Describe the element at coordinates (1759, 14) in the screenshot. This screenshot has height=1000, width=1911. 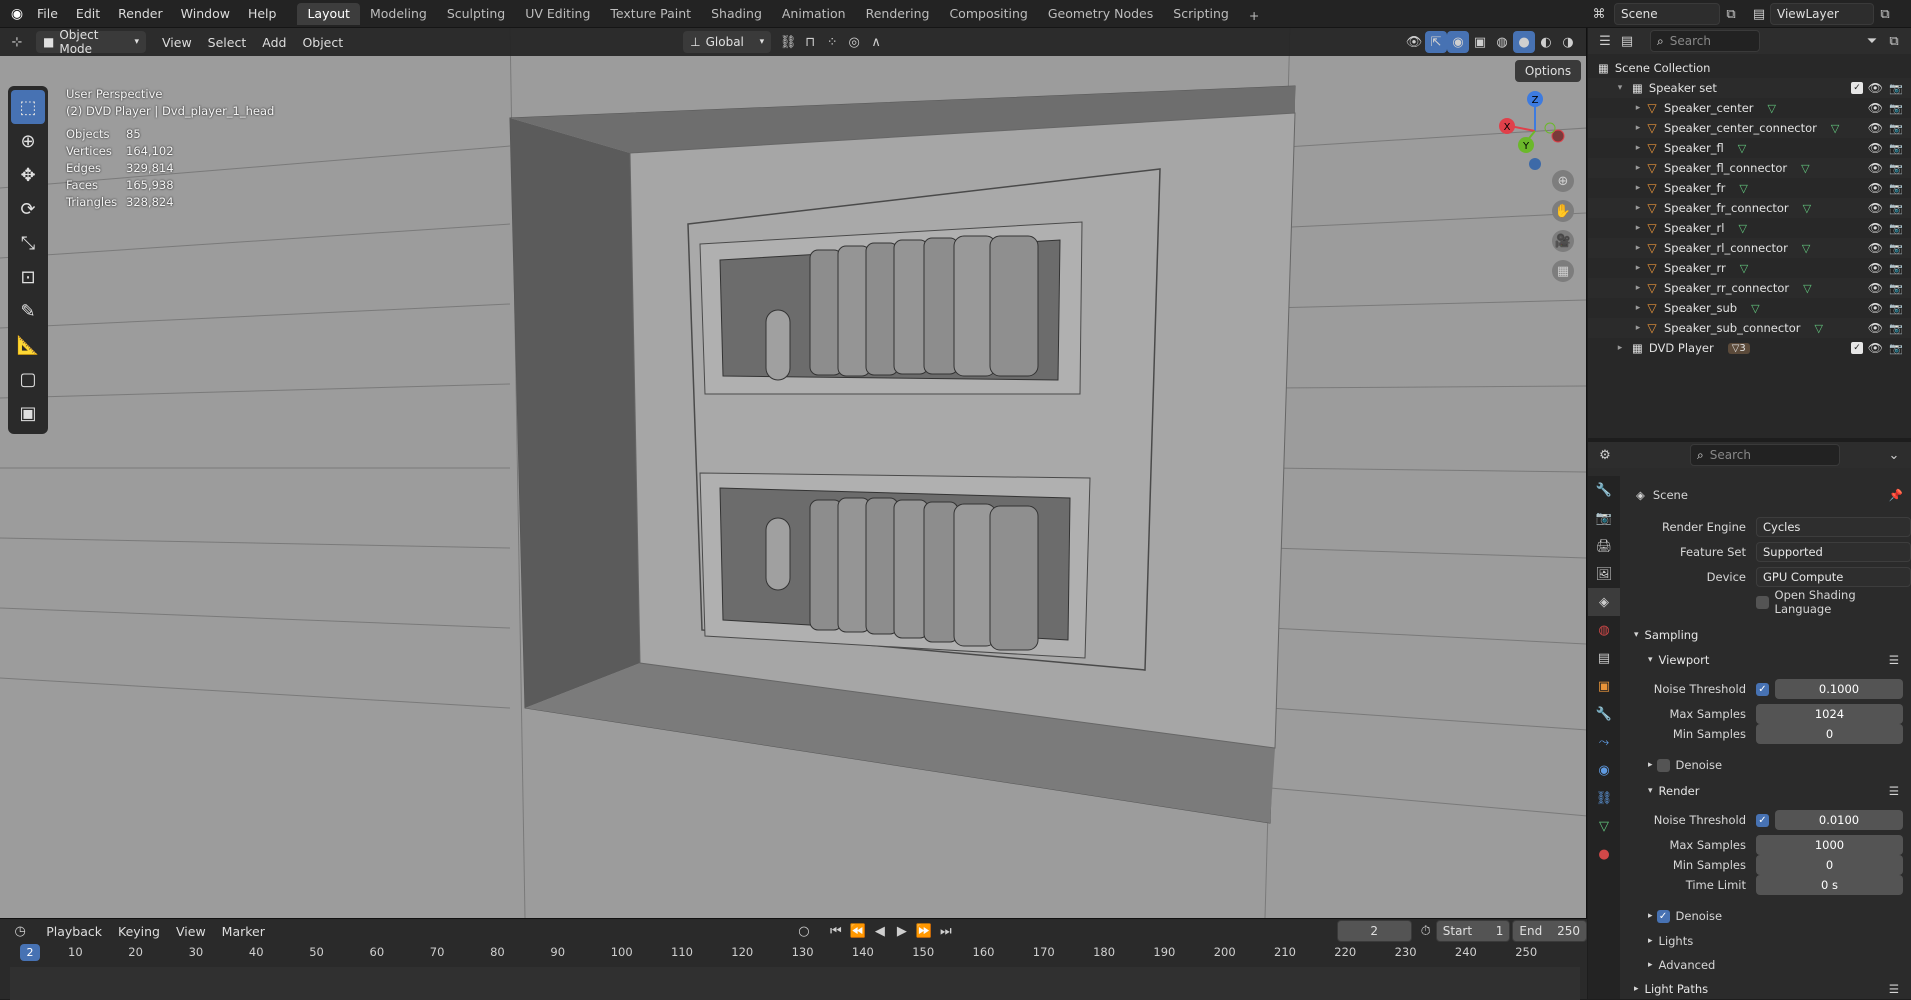
I see `viewlayer-icon: ▤` at that location.